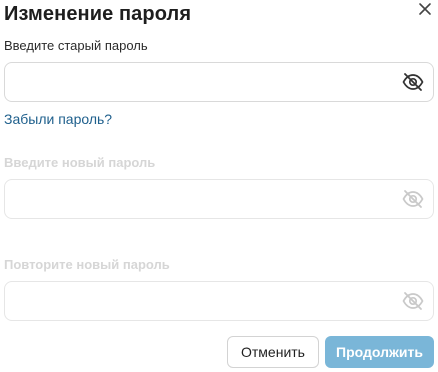 The height and width of the screenshot is (372, 438). I want to click on close-icon, so click(425, 9).